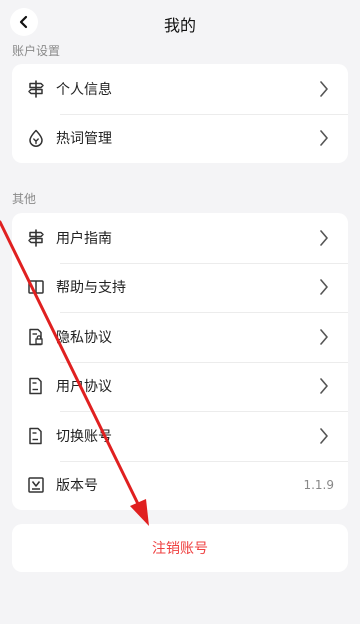 This screenshot has height=624, width=360. I want to click on menu-item-label: 热词管理, so click(84, 139).